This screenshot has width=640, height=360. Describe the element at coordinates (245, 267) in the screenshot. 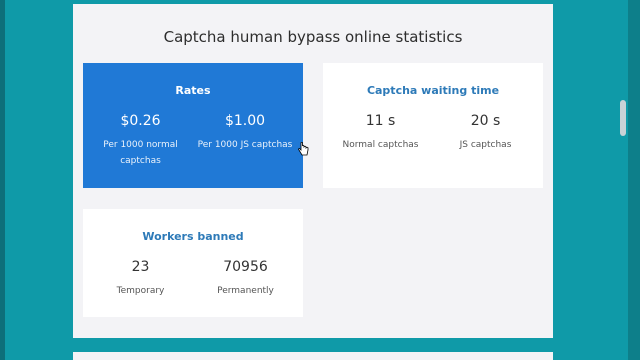

I see `banned-permanent-value: 70956` at that location.